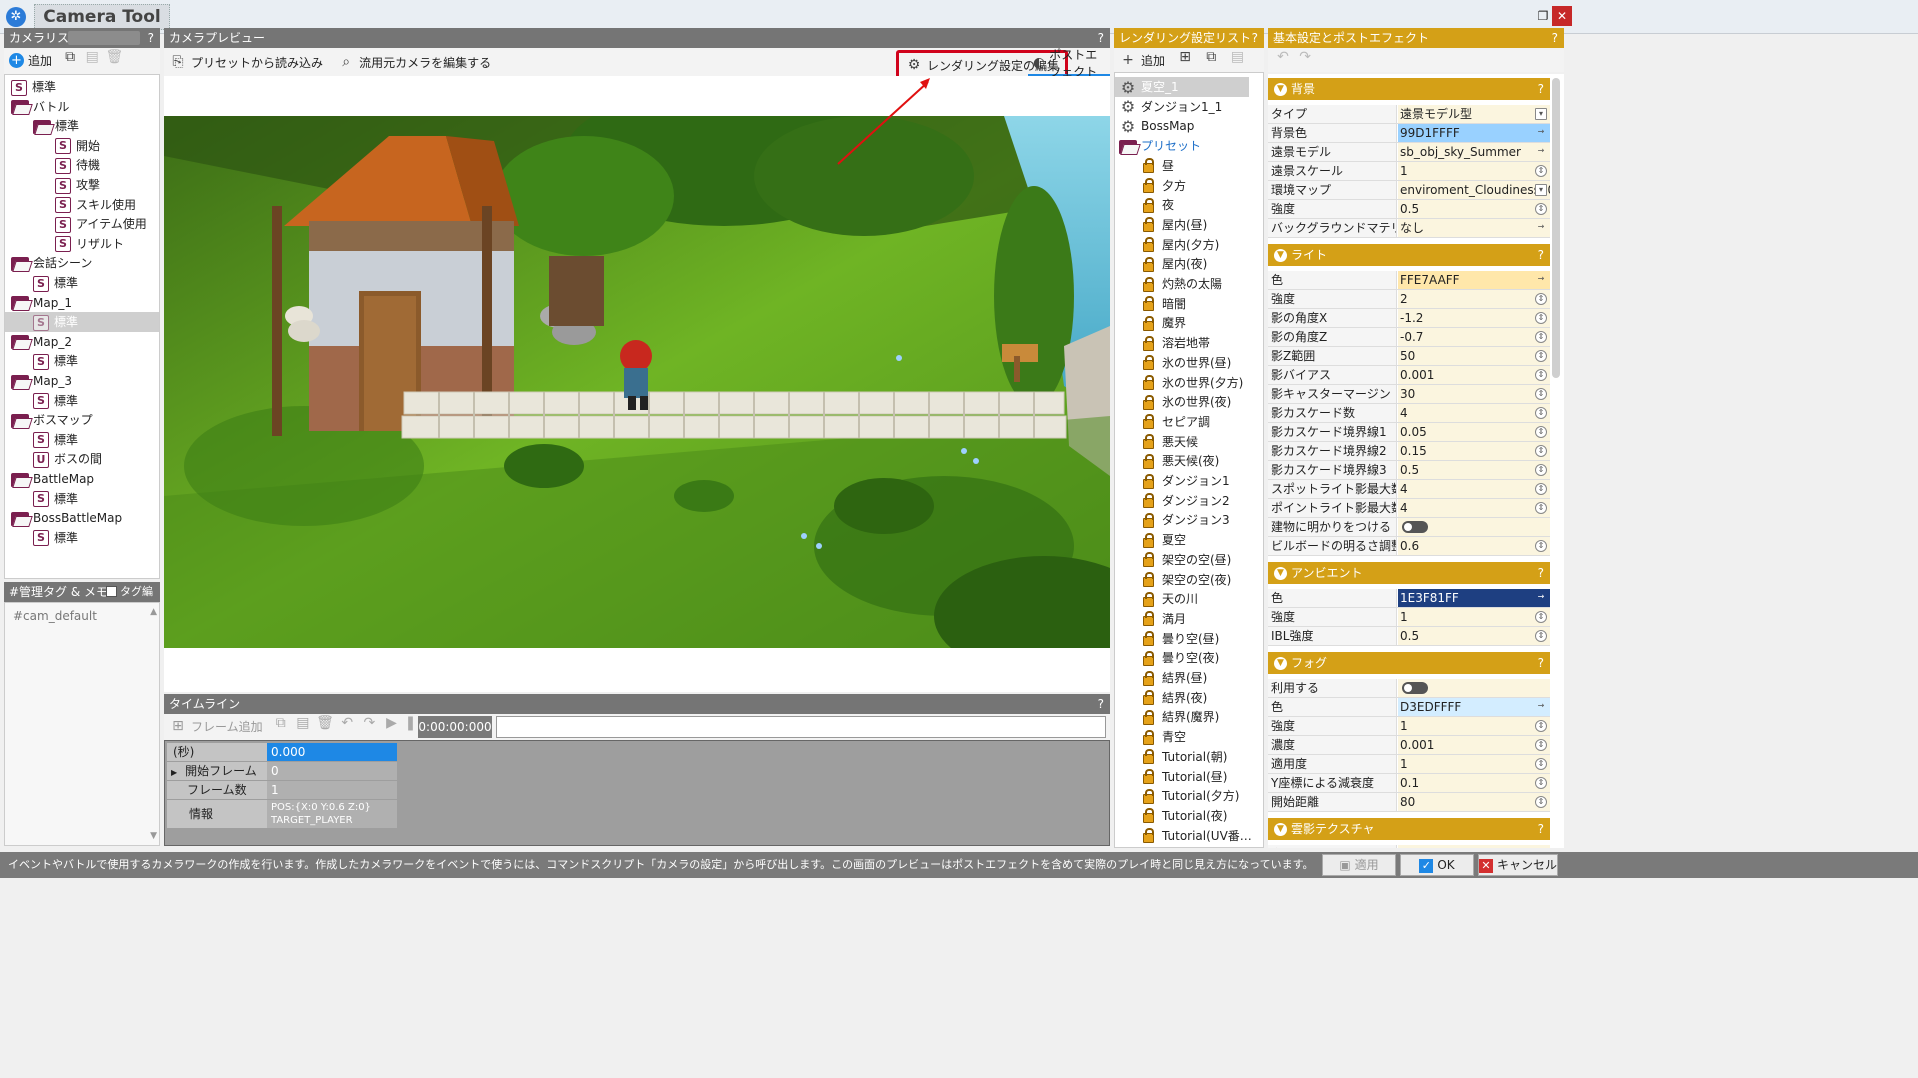  I want to click on property-value: 0.6 ⇕, so click(1474, 546).